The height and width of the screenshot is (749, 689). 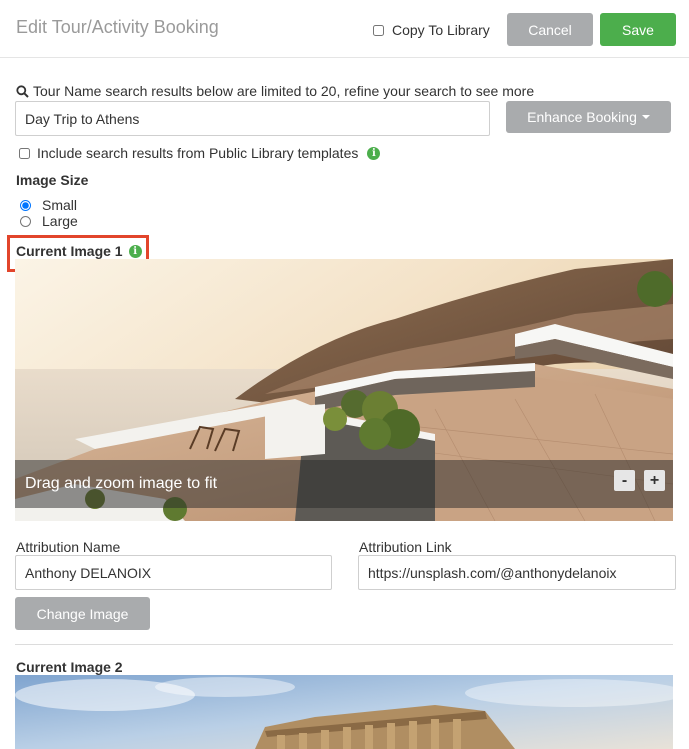 I want to click on tour-name-input, so click(x=252, y=118).